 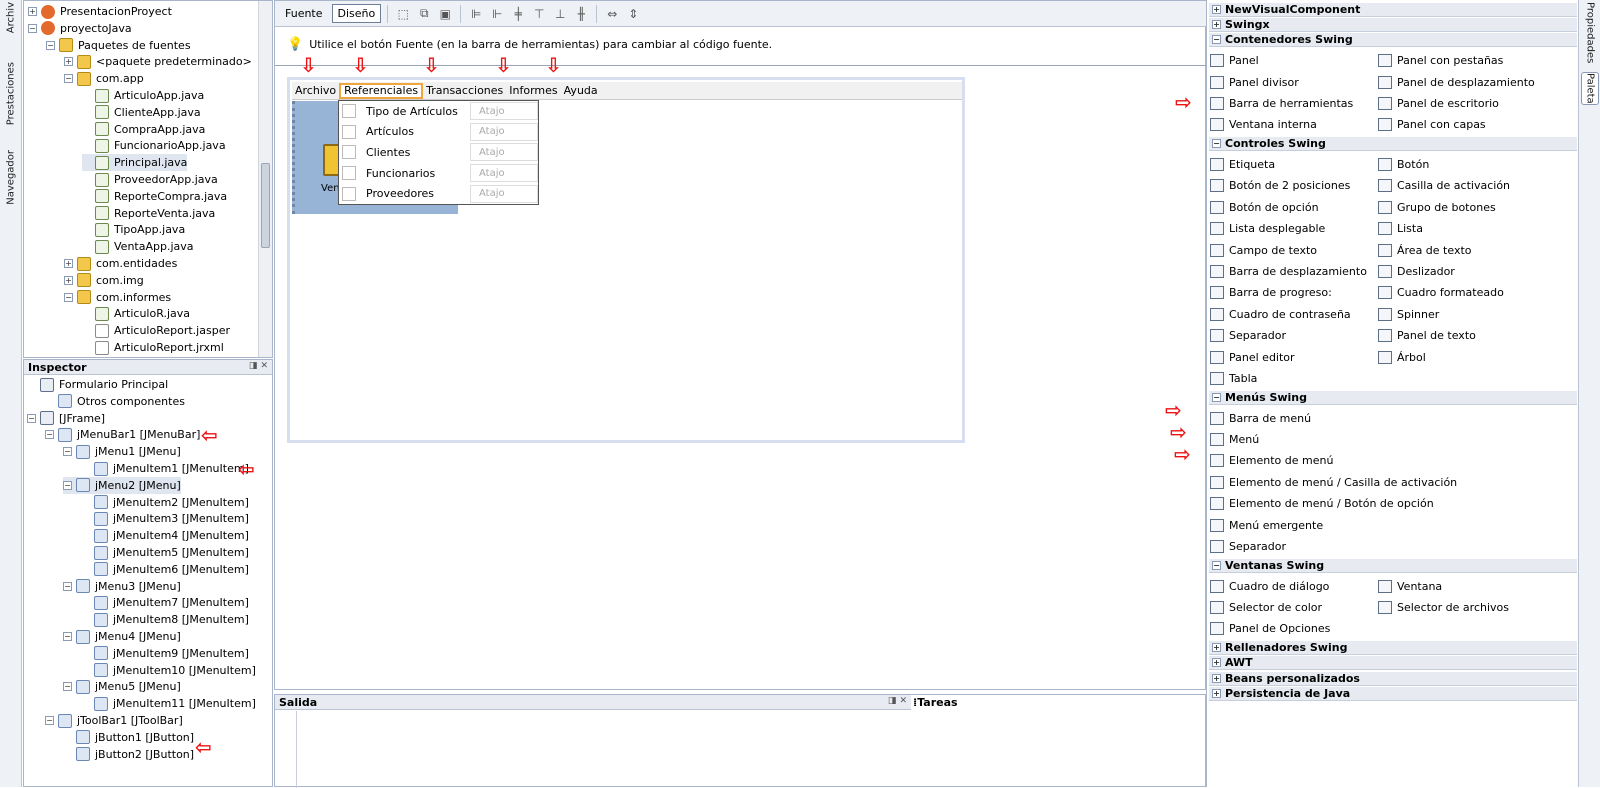 What do you see at coordinates (128, 737) in the screenshot?
I see `tree-row: jButton1 [JButton]` at bounding box center [128, 737].